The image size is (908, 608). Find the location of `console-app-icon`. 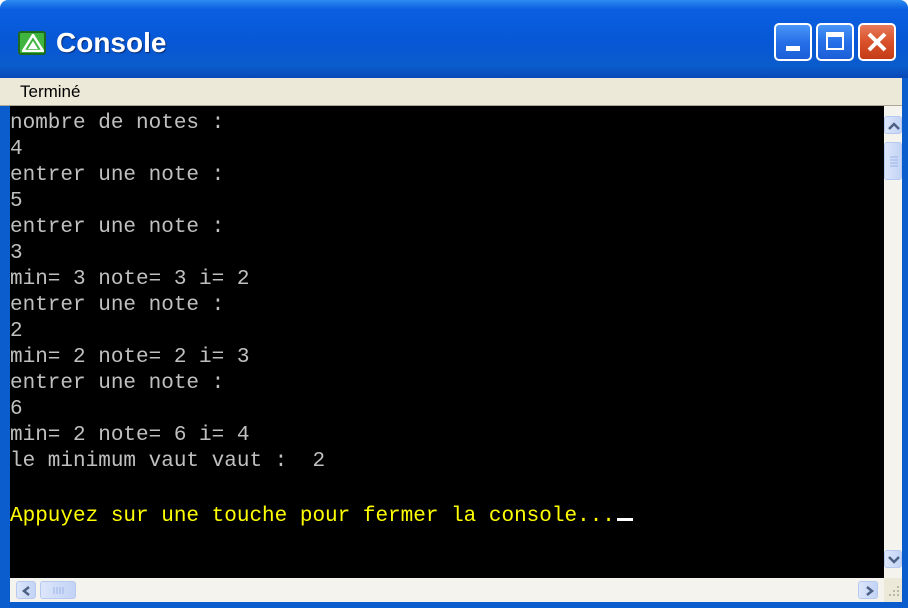

console-app-icon is located at coordinates (32, 43).